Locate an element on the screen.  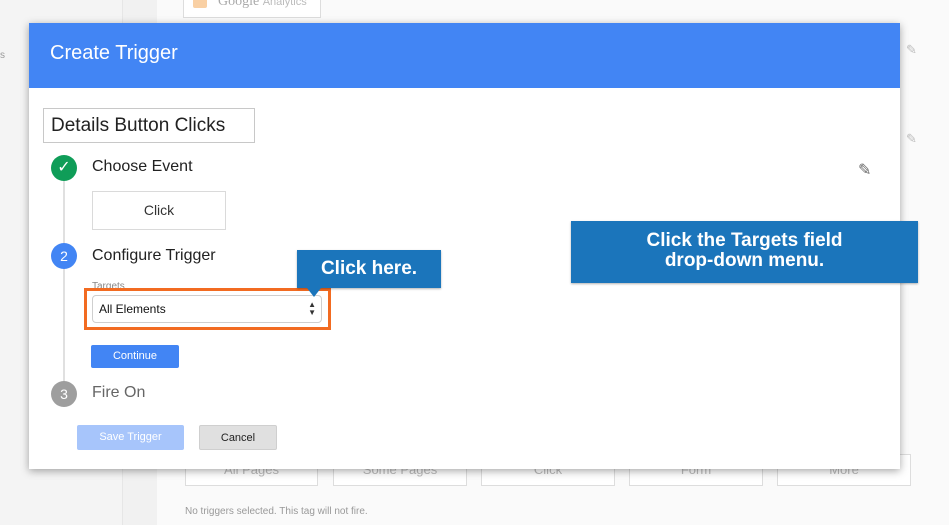
step-configure-trigger-title: Configure Trigger is located at coordinates (154, 255).